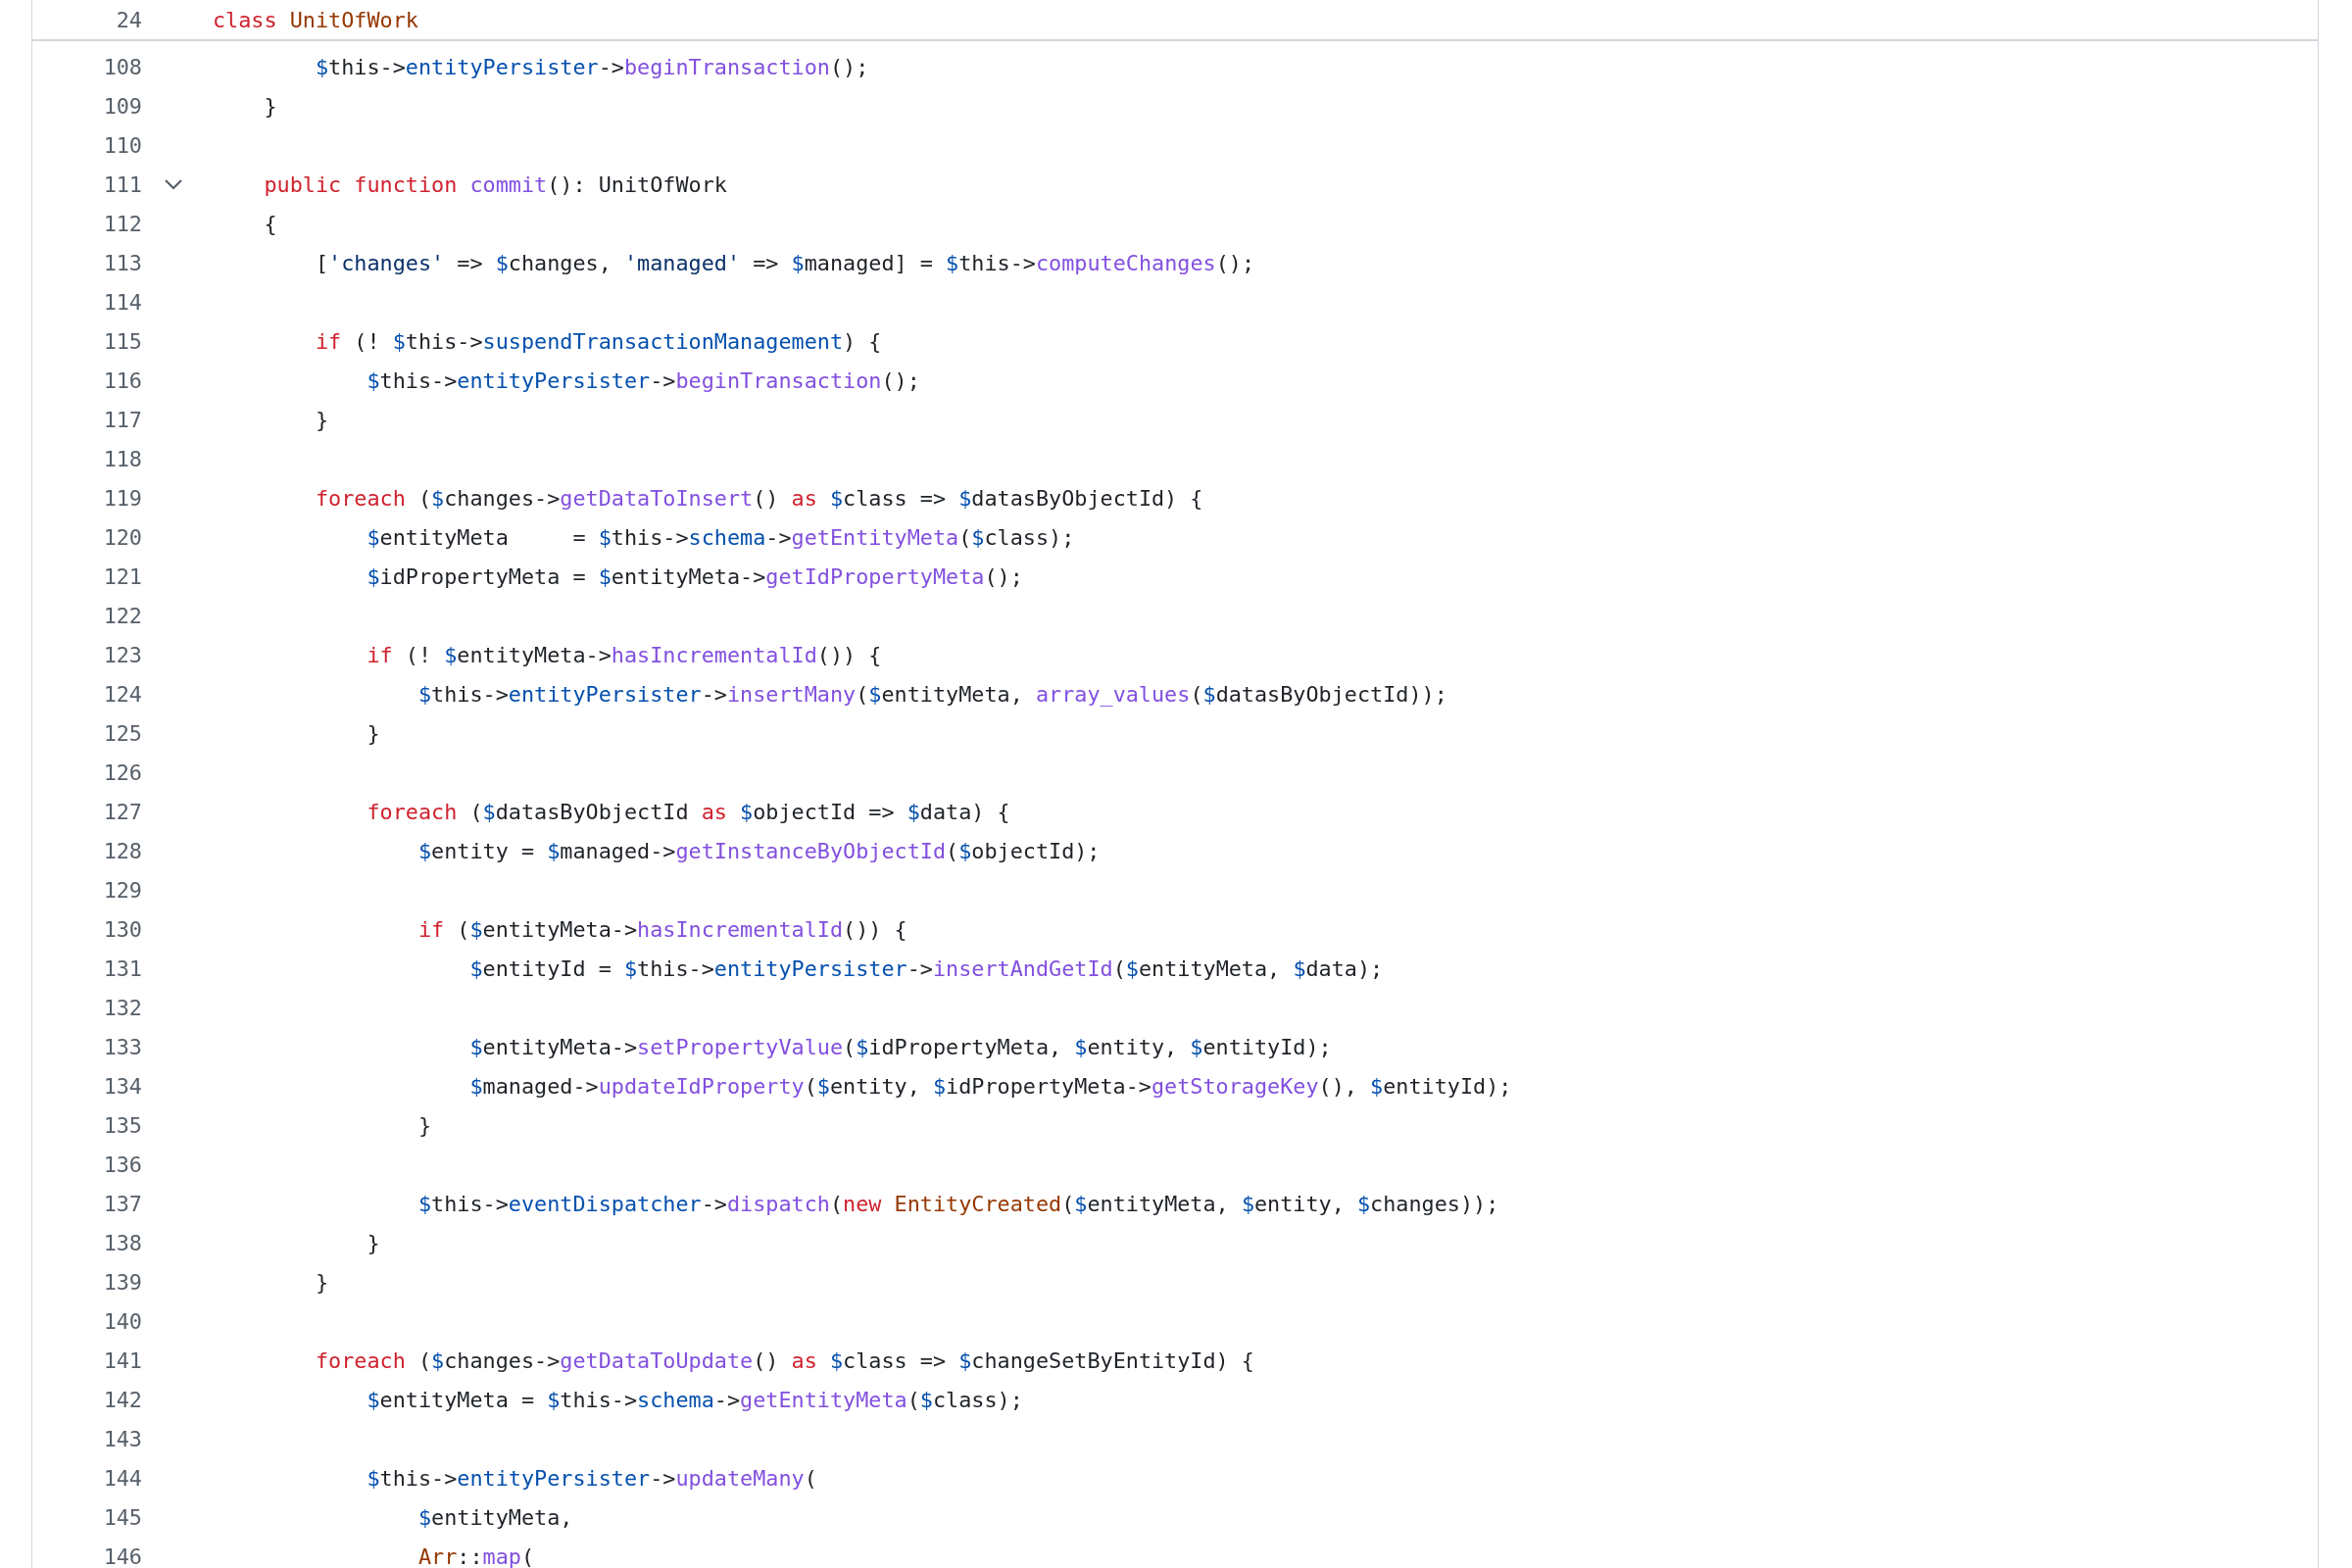 The height and width of the screenshot is (1568, 2352). Describe the element at coordinates (122, 1478) in the screenshot. I see `line-number: 144` at that location.